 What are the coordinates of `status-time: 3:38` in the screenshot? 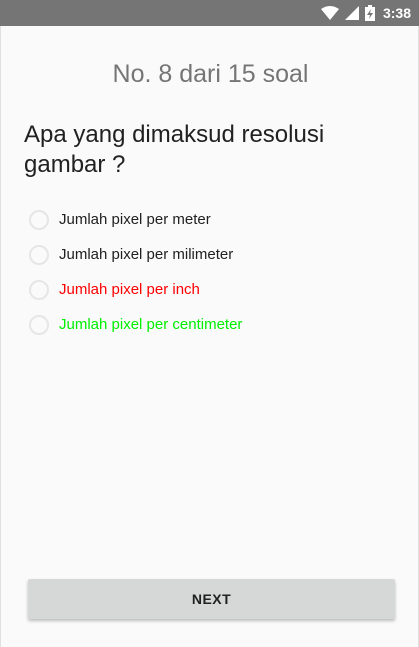 It's located at (396, 13).